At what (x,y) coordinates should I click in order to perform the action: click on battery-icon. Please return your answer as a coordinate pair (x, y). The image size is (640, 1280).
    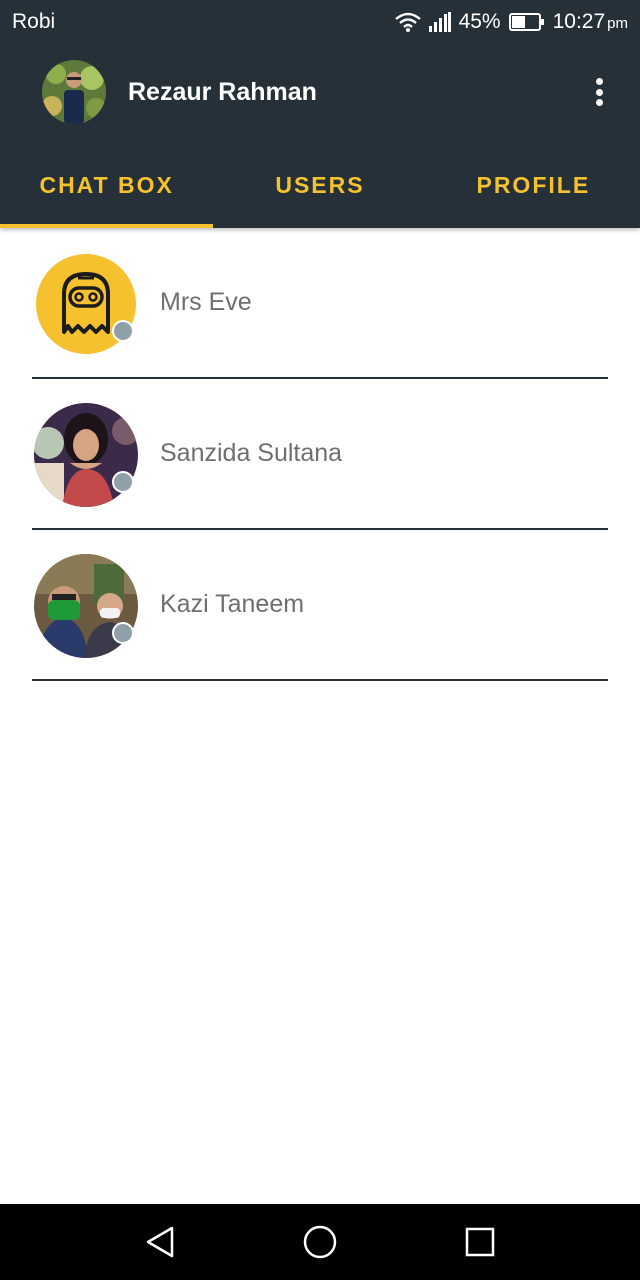
    Looking at the image, I should click on (526, 22).